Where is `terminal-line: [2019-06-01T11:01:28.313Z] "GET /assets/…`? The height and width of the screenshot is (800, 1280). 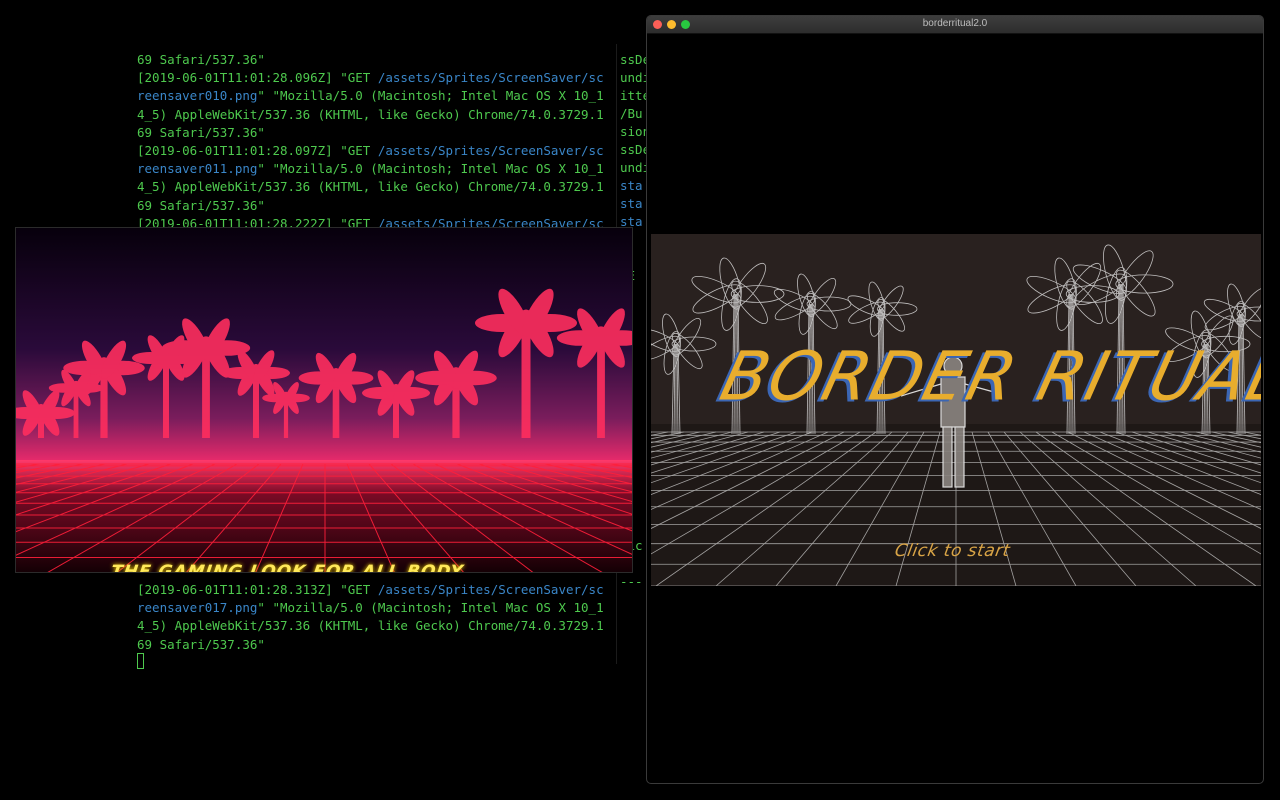
terminal-line: [2019-06-01T11:01:28.313Z] "GET /assets/… is located at coordinates (370, 589).